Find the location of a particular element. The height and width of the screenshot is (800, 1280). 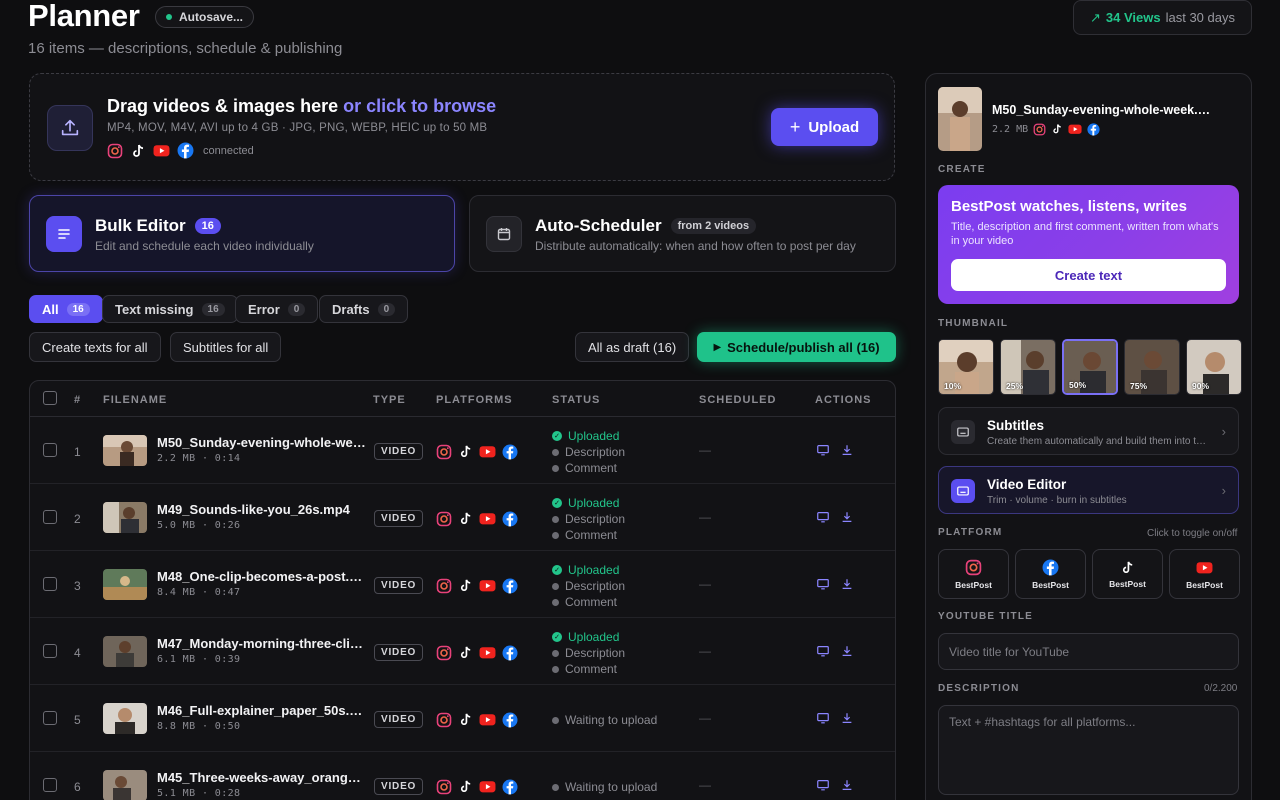

col-status: STATUS is located at coordinates (576, 400).